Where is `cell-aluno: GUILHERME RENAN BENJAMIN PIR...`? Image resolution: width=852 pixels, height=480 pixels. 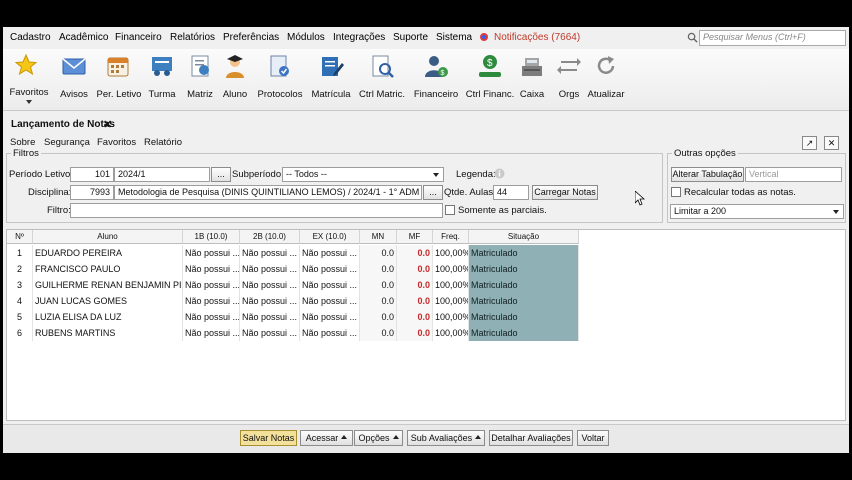
cell-aluno: GUILHERME RENAN BENJAMIN PIR... is located at coordinates (108, 285).